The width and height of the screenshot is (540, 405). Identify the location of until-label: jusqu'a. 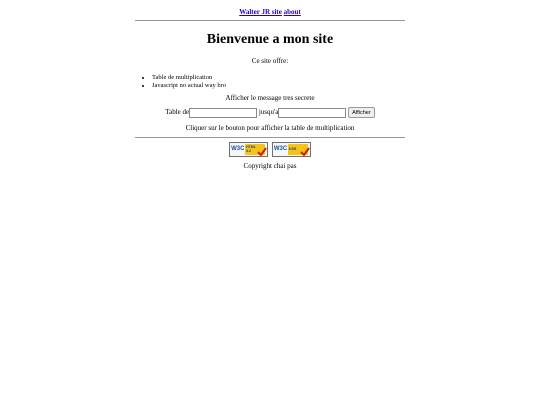
(268, 112).